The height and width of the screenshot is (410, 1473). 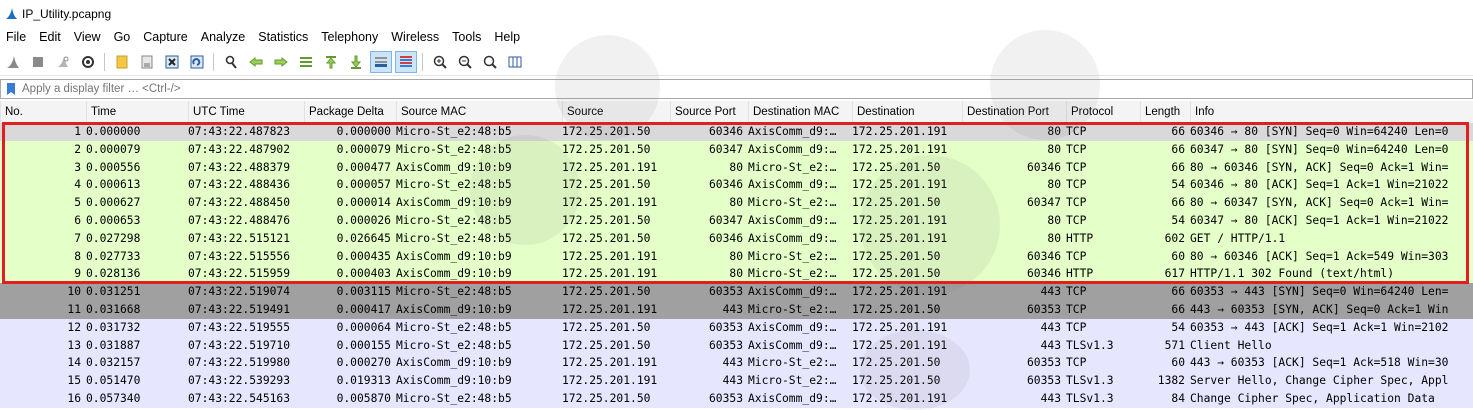 I want to click on shark-fin-start-icon, so click(x=13, y=62).